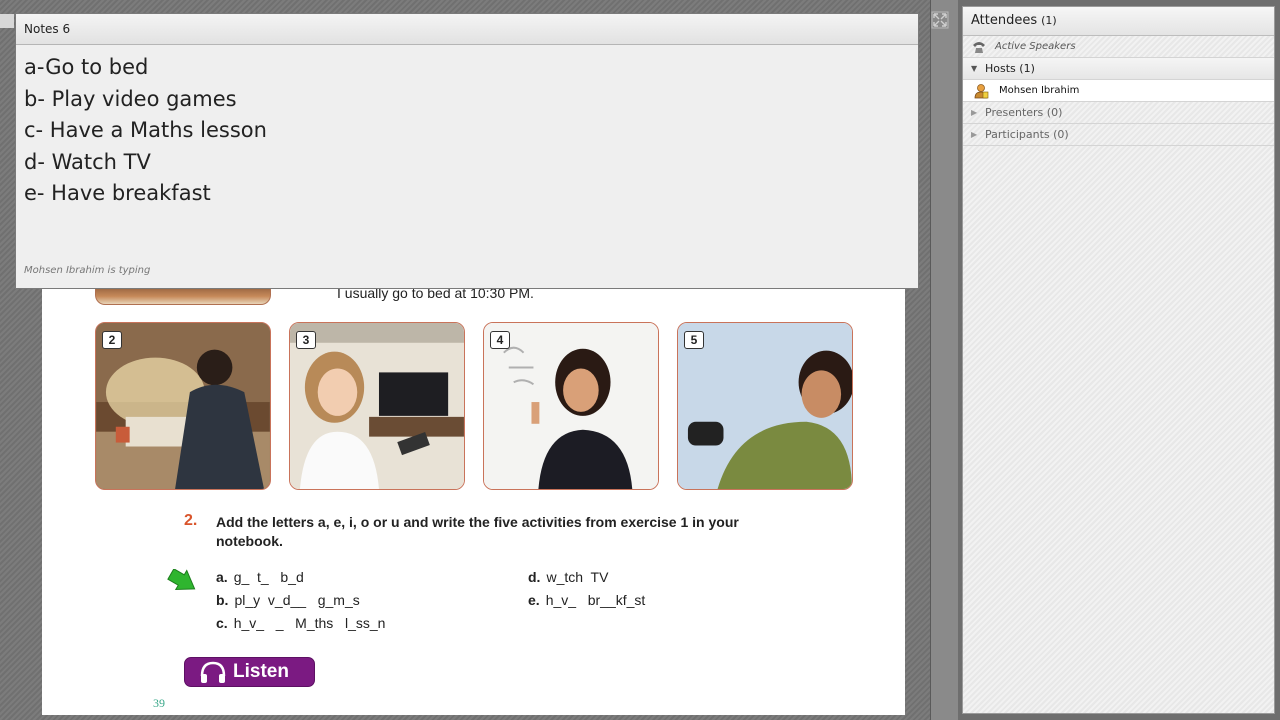 The width and height of the screenshot is (1280, 720). What do you see at coordinates (288, 600) in the screenshot?
I see `answer-b: b. pl_y v_d__ g_m_s` at bounding box center [288, 600].